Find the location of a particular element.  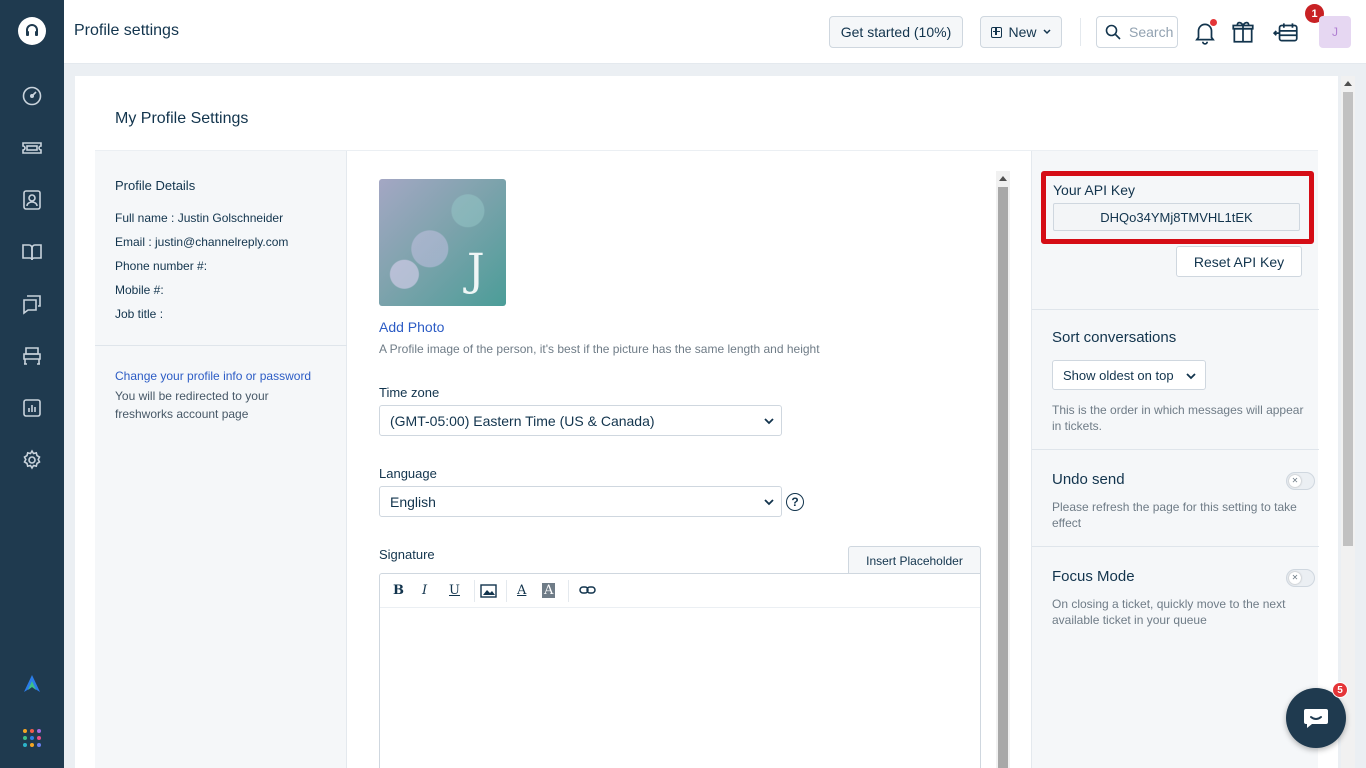

full-name-row: Full name : Justin Golschneider is located at coordinates (199, 218).